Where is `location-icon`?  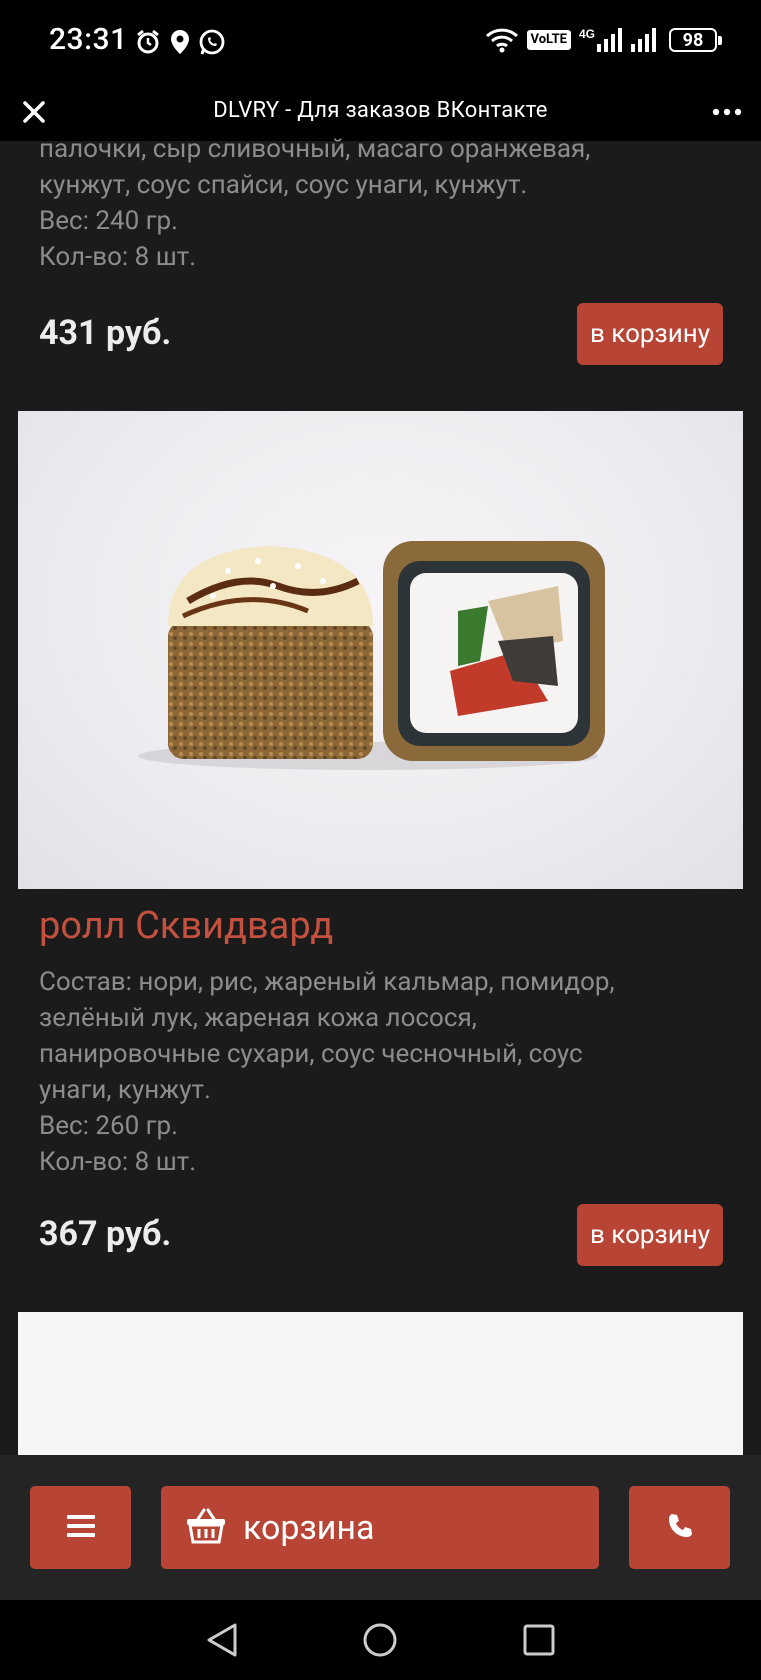 location-icon is located at coordinates (180, 42).